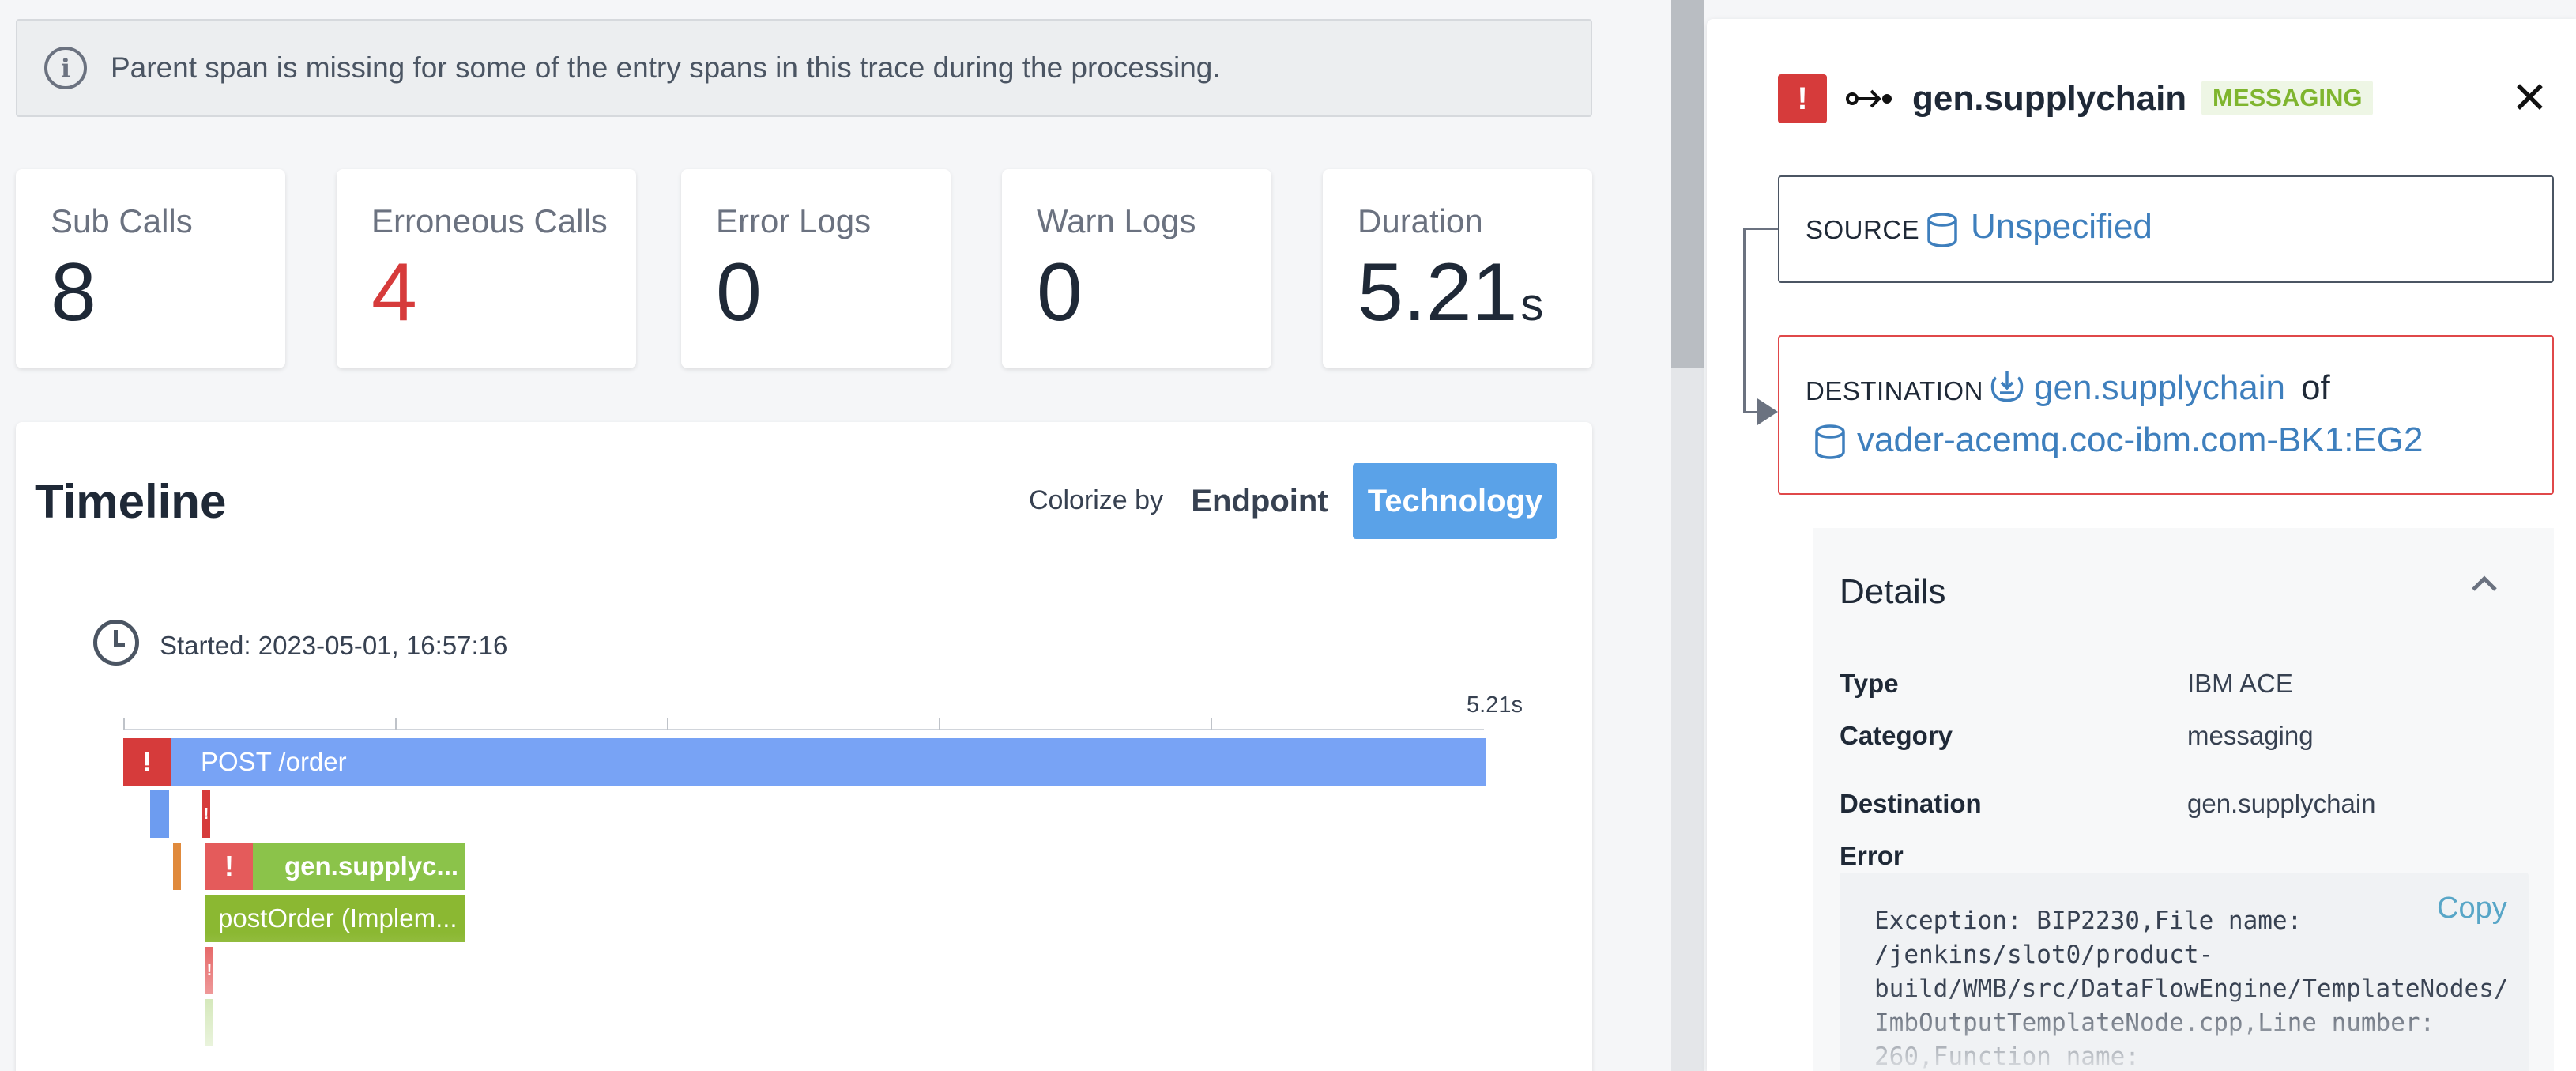  Describe the element at coordinates (2472, 909) in the screenshot. I see `copy-button: Copy` at that location.